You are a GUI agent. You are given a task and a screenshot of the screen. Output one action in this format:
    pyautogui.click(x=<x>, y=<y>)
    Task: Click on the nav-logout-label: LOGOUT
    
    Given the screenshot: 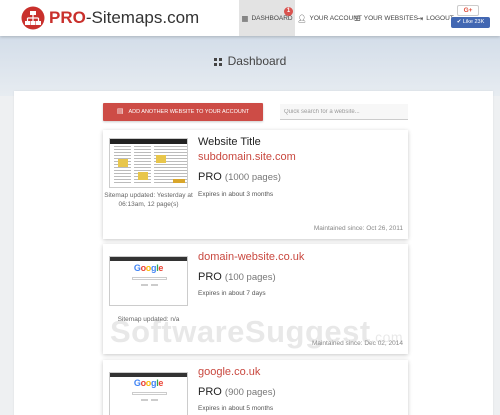 What is the action you would take?
    pyautogui.click(x=440, y=18)
    